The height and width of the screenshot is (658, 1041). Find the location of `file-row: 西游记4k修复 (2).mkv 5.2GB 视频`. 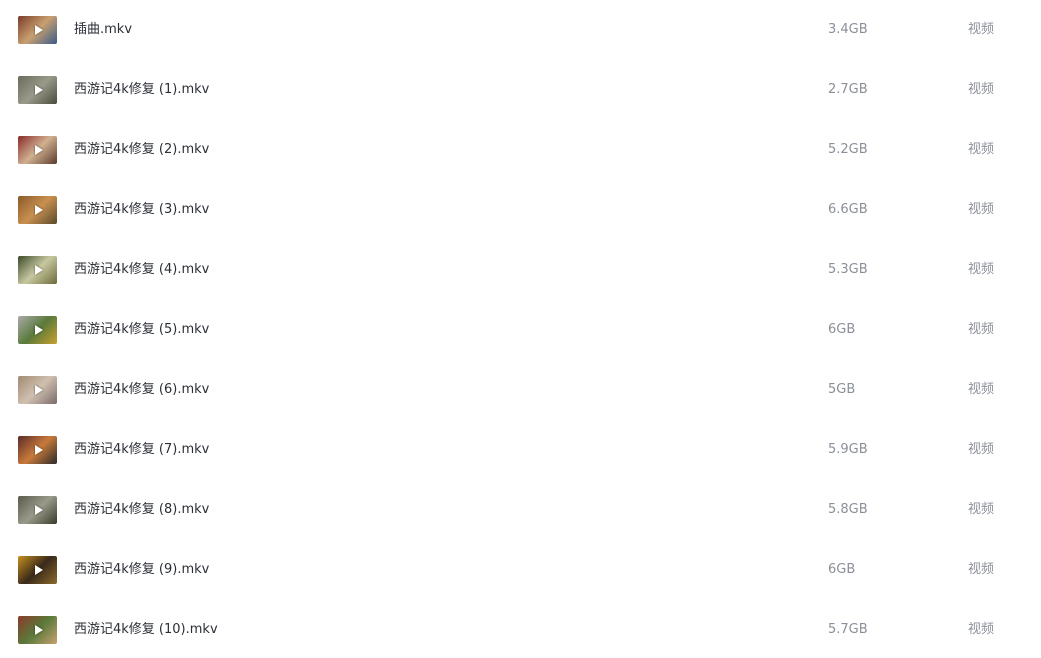

file-row: 西游记4k修复 (2).mkv 5.2GB 视频 is located at coordinates (520, 165).